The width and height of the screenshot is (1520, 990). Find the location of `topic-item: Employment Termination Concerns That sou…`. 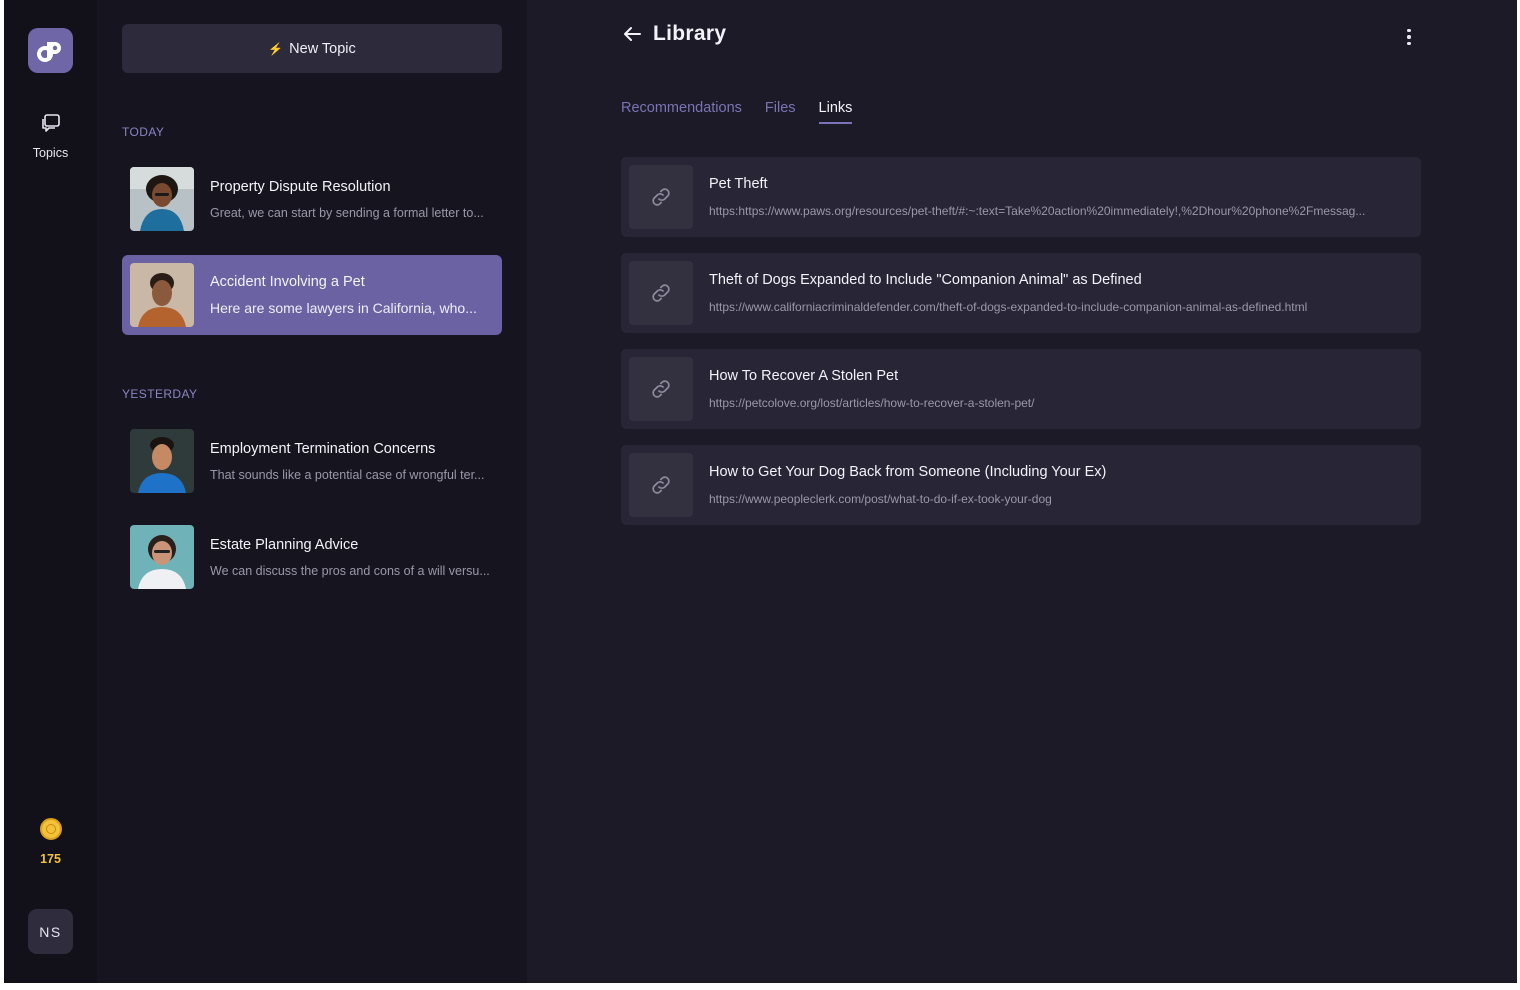

topic-item: Employment Termination Concerns That sou… is located at coordinates (312, 461).